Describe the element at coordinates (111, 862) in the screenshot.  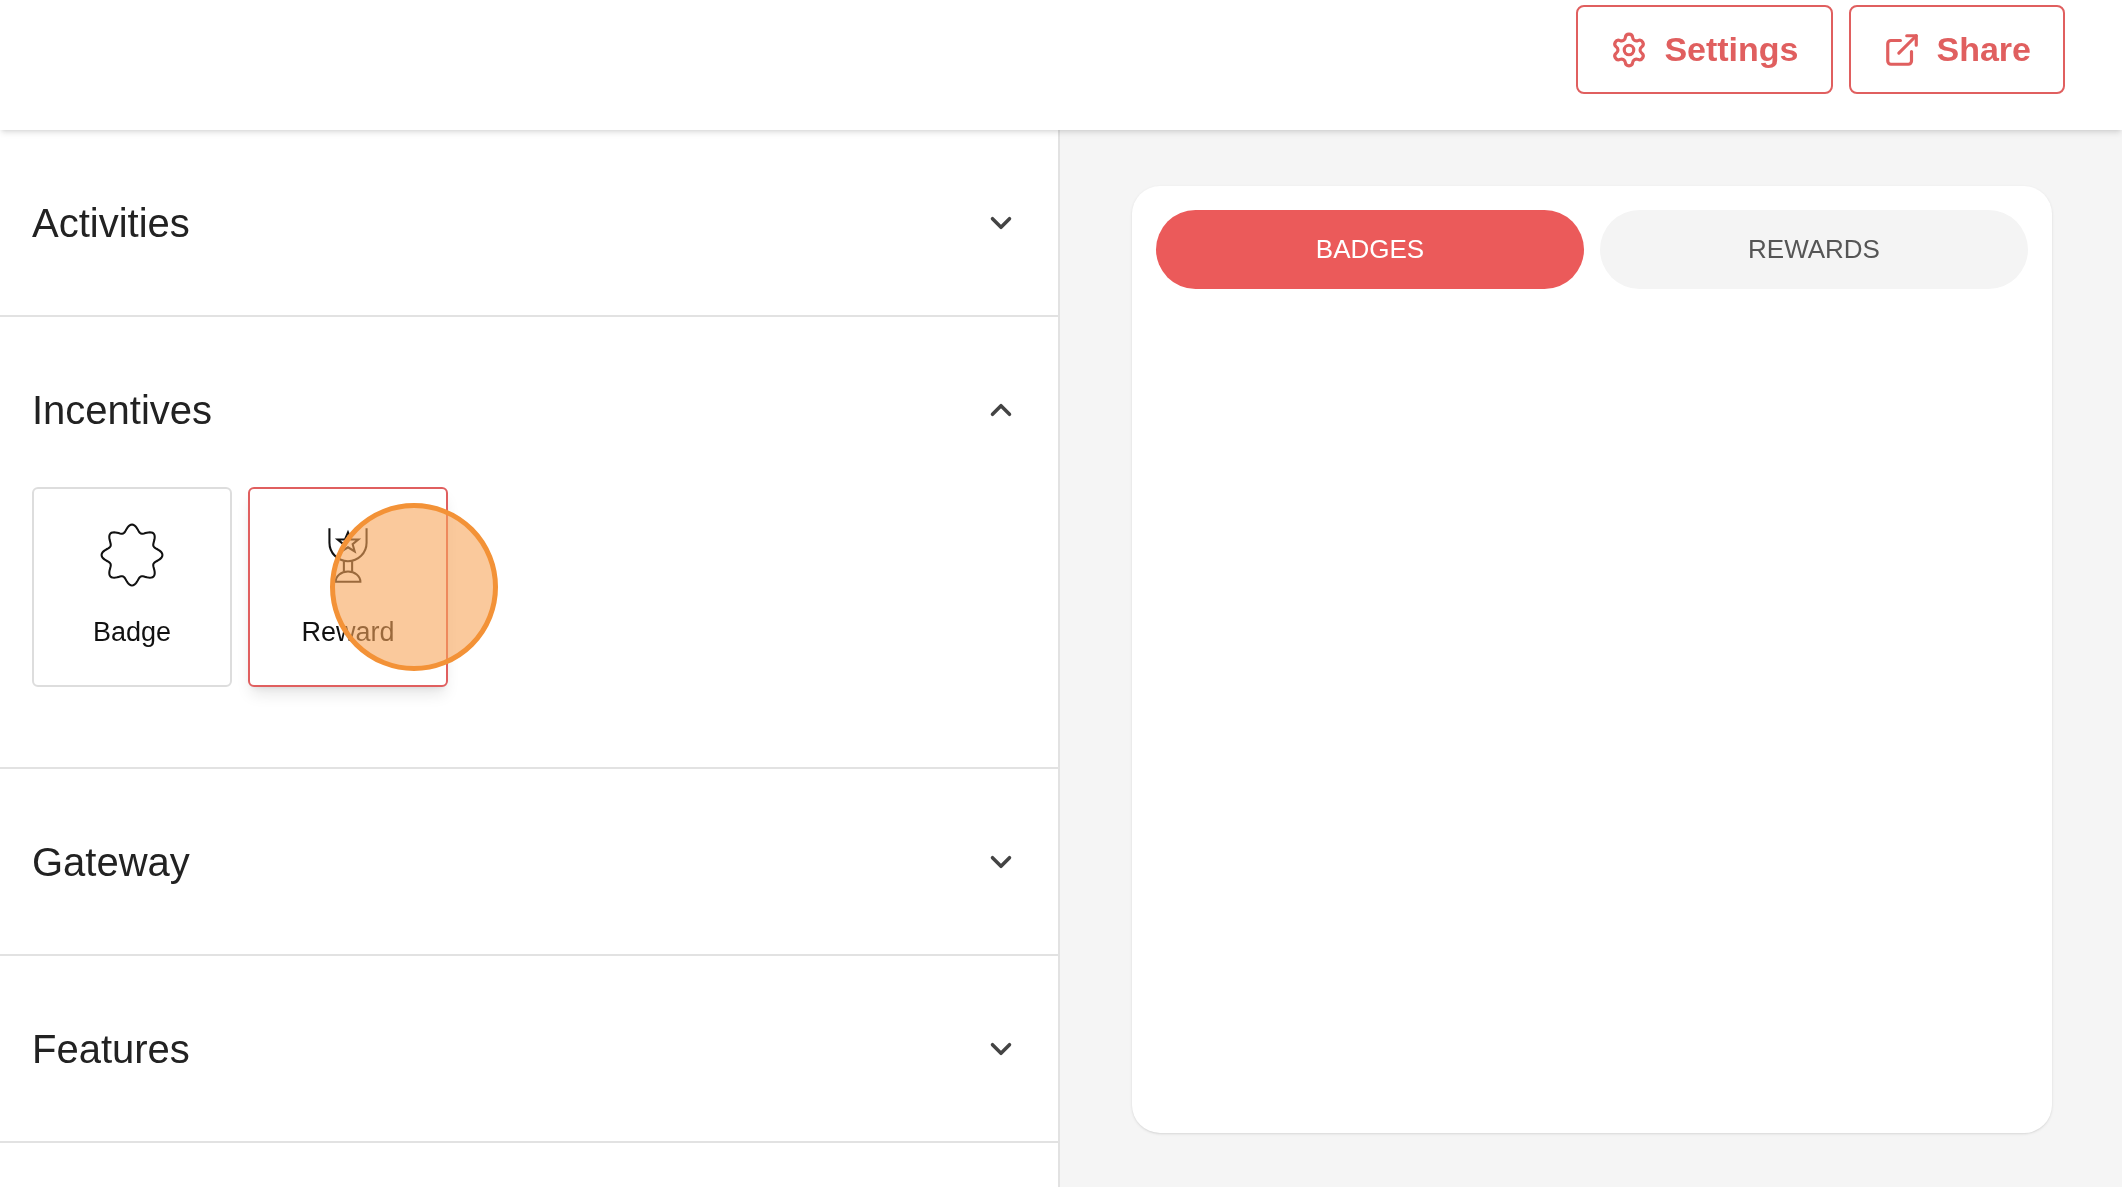
I see `section-title: Gateway` at that location.